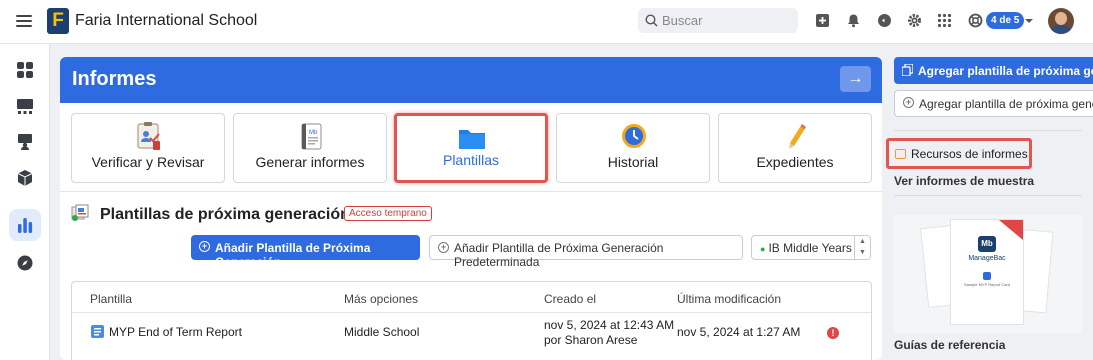  I want to click on program-select-value: IB Middle Years, so click(810, 248).